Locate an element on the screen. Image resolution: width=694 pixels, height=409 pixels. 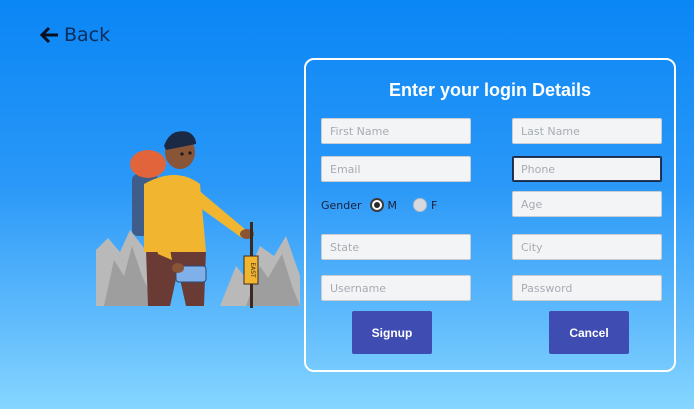
phone-input is located at coordinates (587, 169).